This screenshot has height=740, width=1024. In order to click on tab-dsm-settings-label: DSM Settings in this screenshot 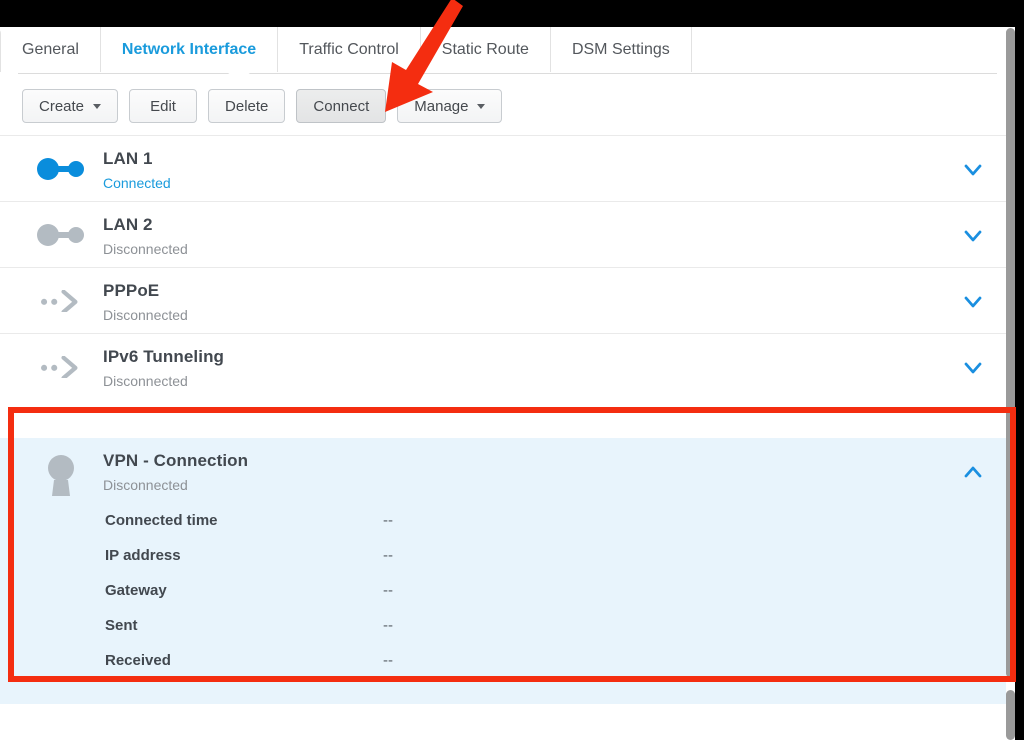, I will do `click(620, 49)`.